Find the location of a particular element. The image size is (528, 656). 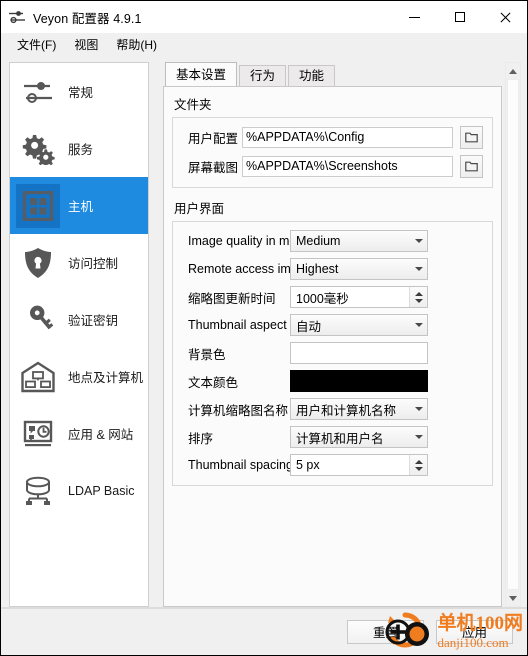

row-remote-access-image-quality: Remote access image qu Highest is located at coordinates (332, 269).